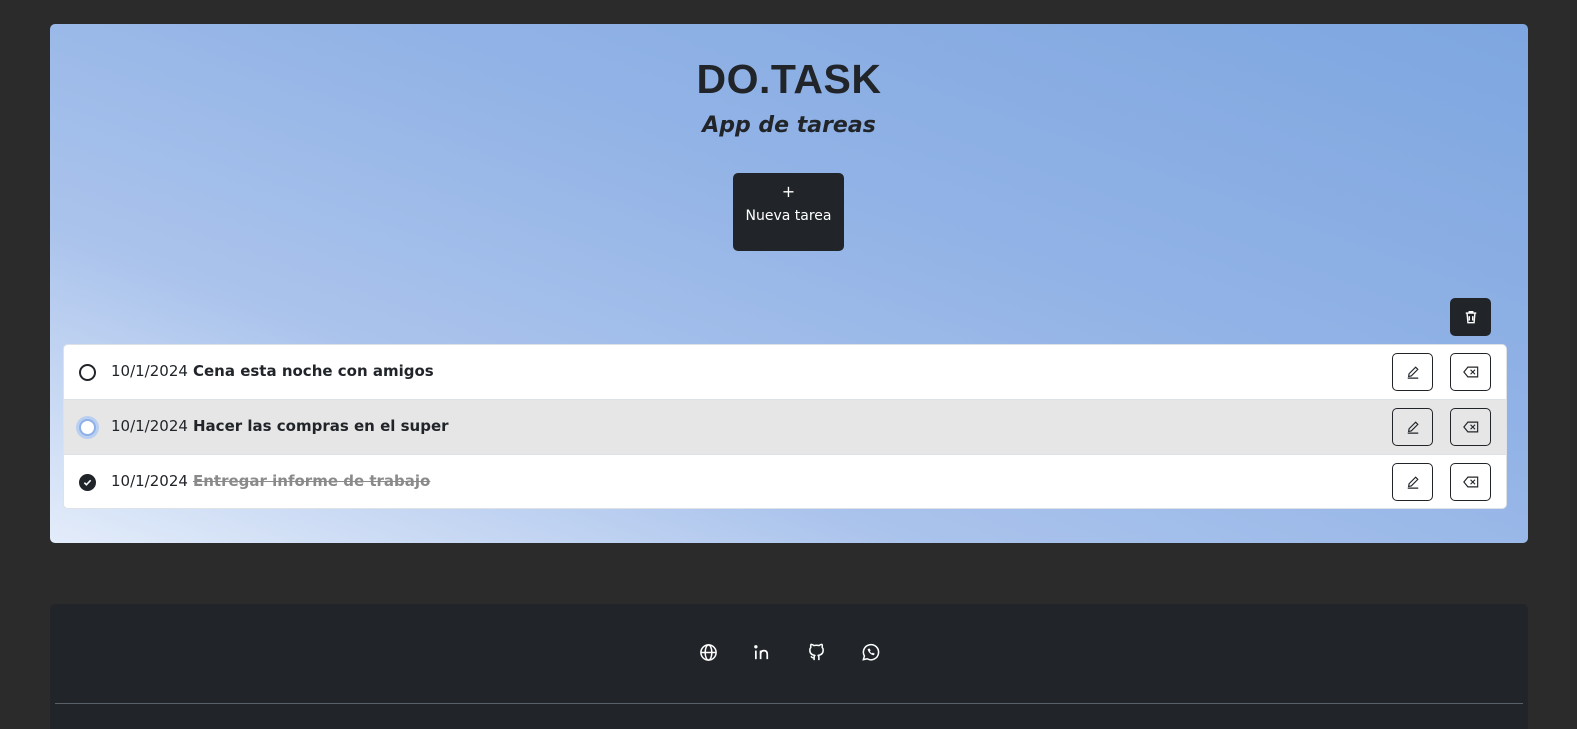  Describe the element at coordinates (788, 191) in the screenshot. I see `plus-icon: +` at that location.